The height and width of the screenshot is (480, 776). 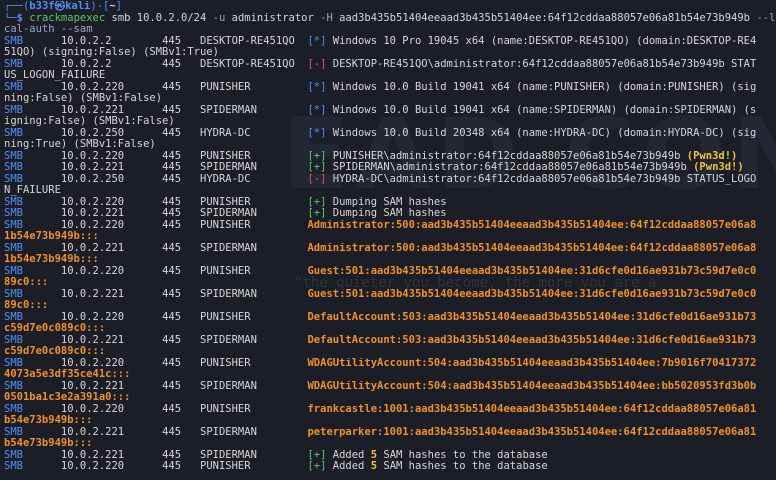 What do you see at coordinates (390, 398) in the screenshot?
I see `output-line-wrap: 0501ba1c3e2a391a0:::` at bounding box center [390, 398].